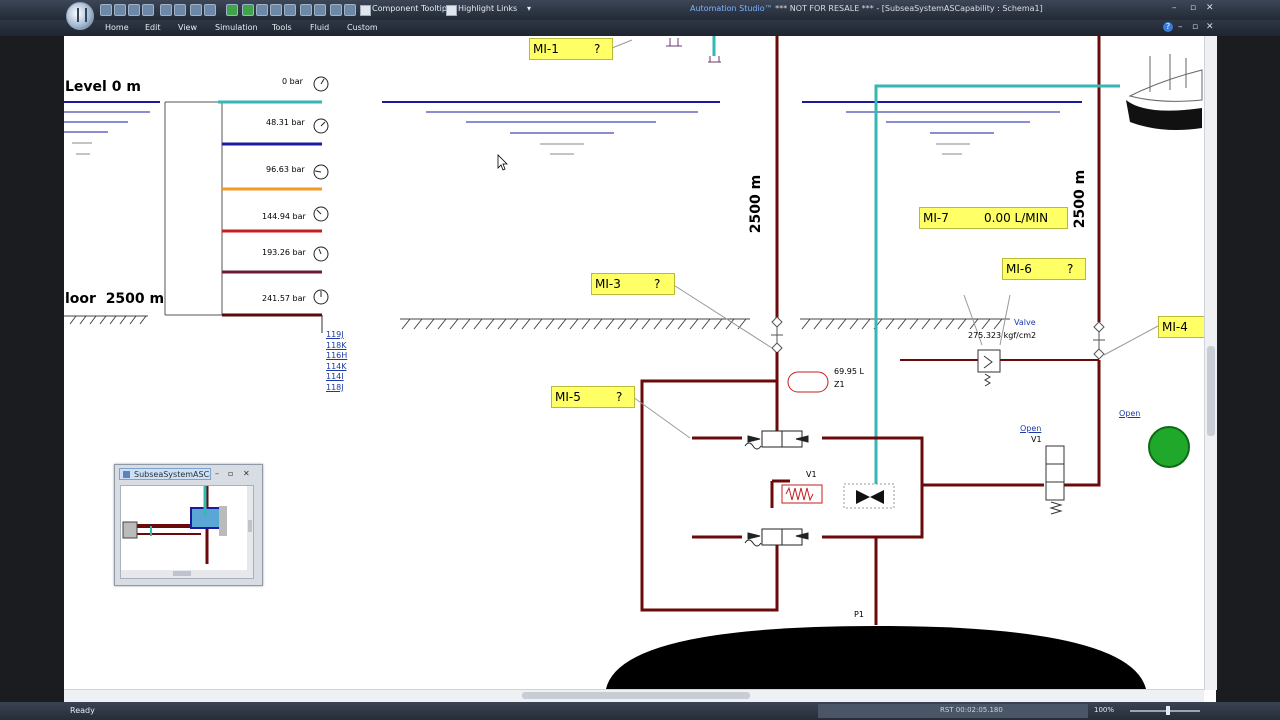  I want to click on gauge-label-2: 96.63 bar, so click(285, 169).